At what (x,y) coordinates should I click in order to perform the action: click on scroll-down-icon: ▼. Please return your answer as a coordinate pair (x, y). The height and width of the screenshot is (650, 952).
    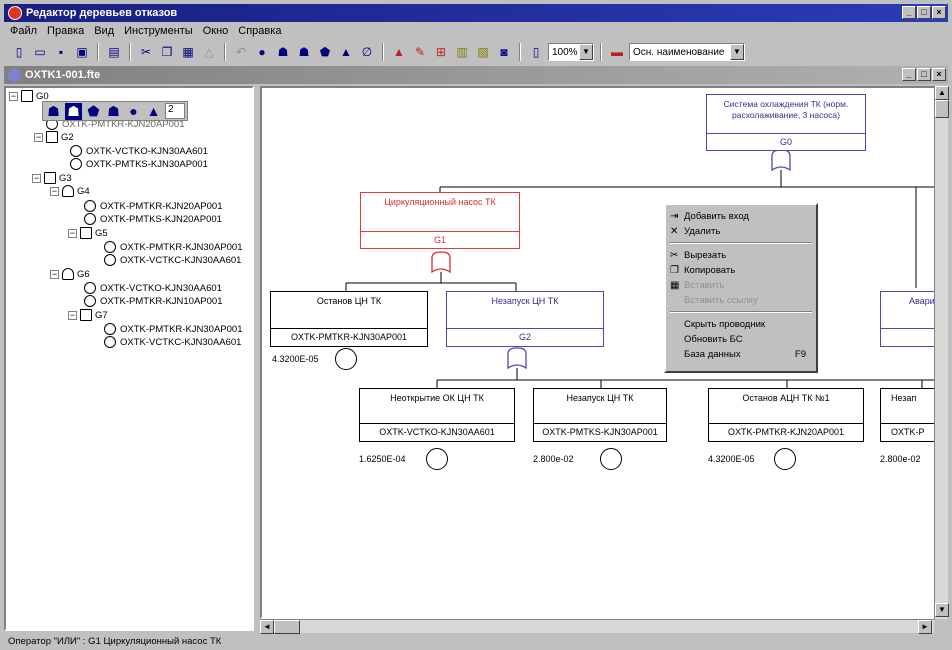
    Looking at the image, I should click on (942, 610).